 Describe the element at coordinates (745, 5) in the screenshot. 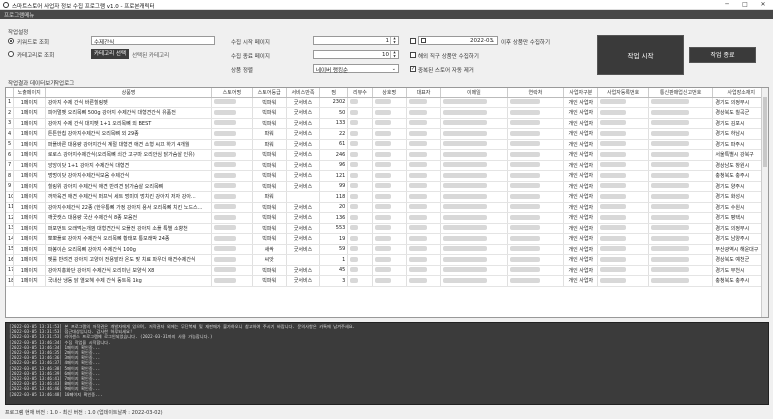

I see `maximize-button: □` at that location.